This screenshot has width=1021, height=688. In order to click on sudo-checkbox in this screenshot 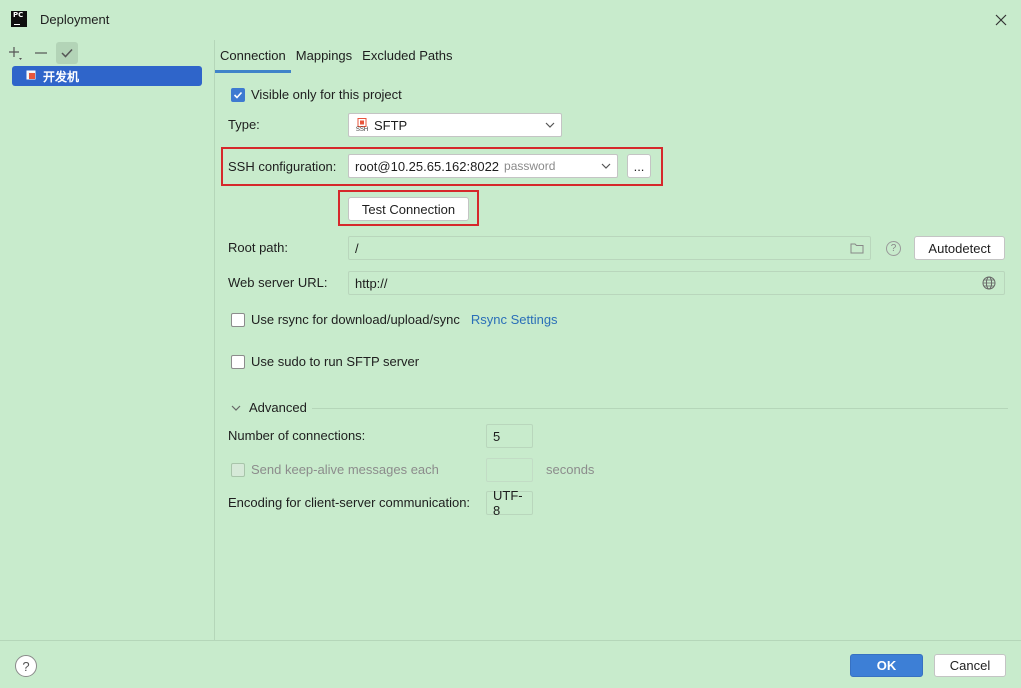, I will do `click(238, 361)`.